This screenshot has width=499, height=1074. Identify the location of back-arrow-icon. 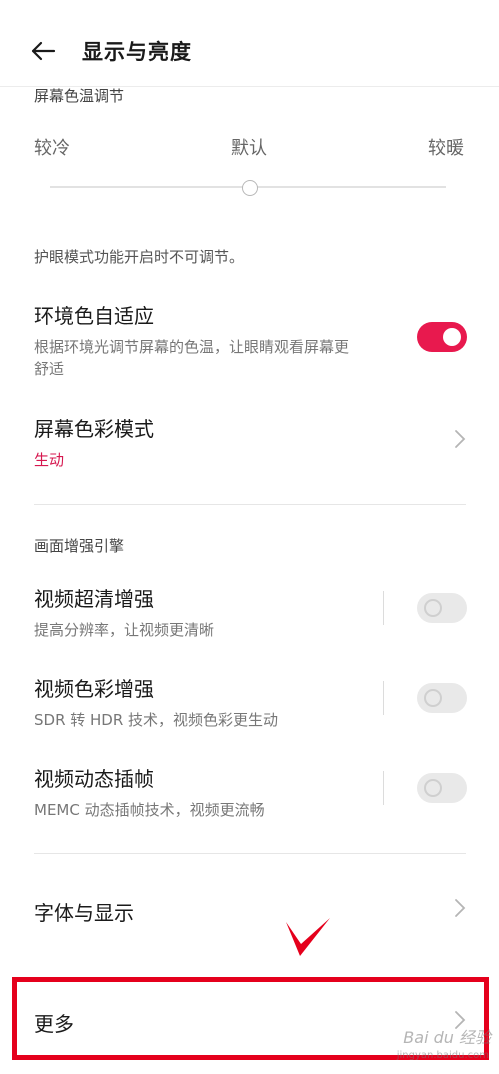
(43, 51).